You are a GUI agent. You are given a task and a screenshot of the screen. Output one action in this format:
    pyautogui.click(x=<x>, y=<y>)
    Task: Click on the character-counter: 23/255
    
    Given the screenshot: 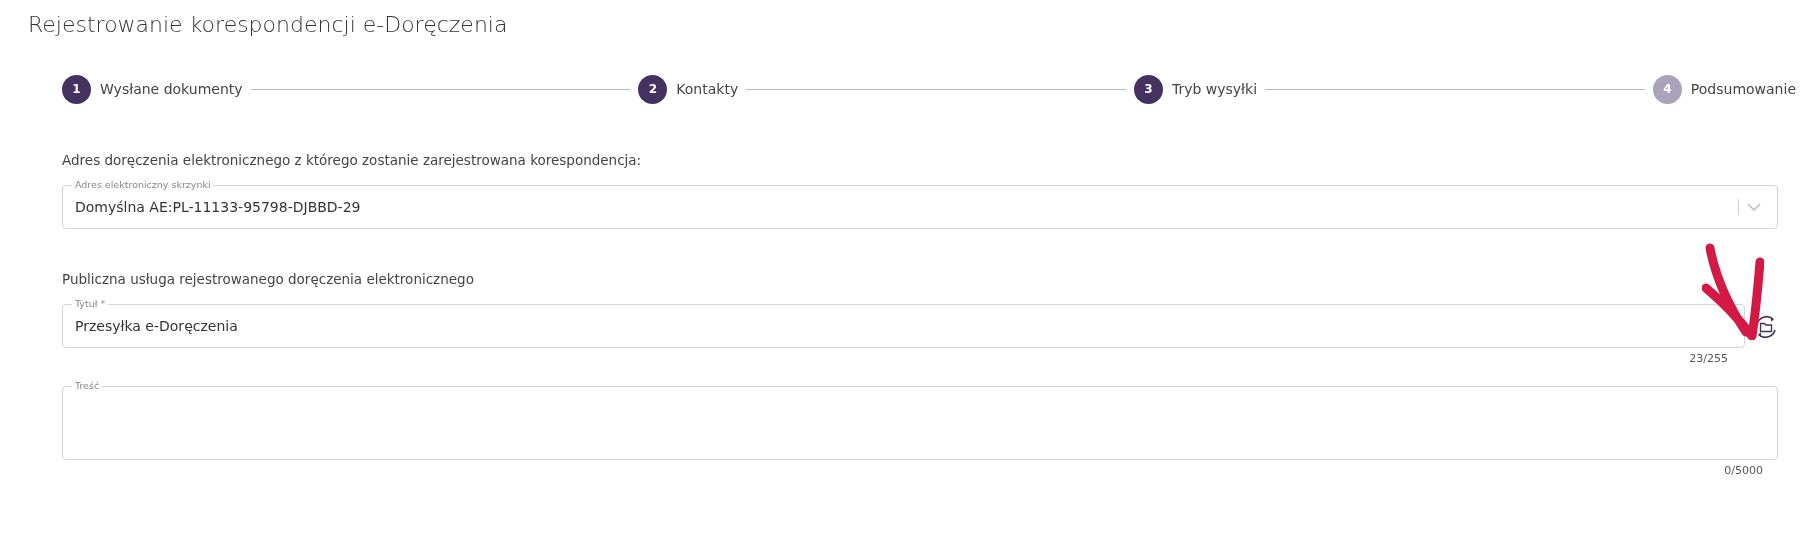 What is the action you would take?
    pyautogui.click(x=1708, y=358)
    